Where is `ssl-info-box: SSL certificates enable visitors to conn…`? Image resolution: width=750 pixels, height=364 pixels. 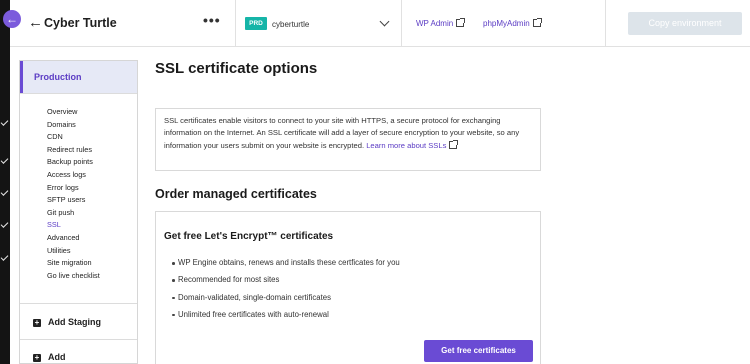
ssl-info-box: SSL certificates enable visitors to conn… is located at coordinates (348, 139).